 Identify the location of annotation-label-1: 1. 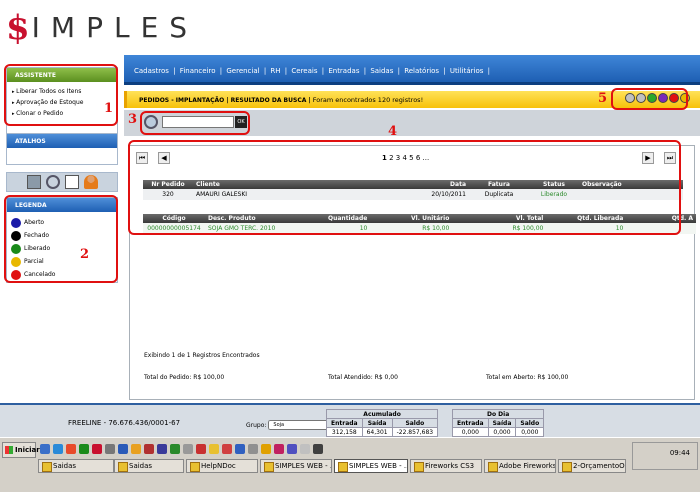
(109, 108).